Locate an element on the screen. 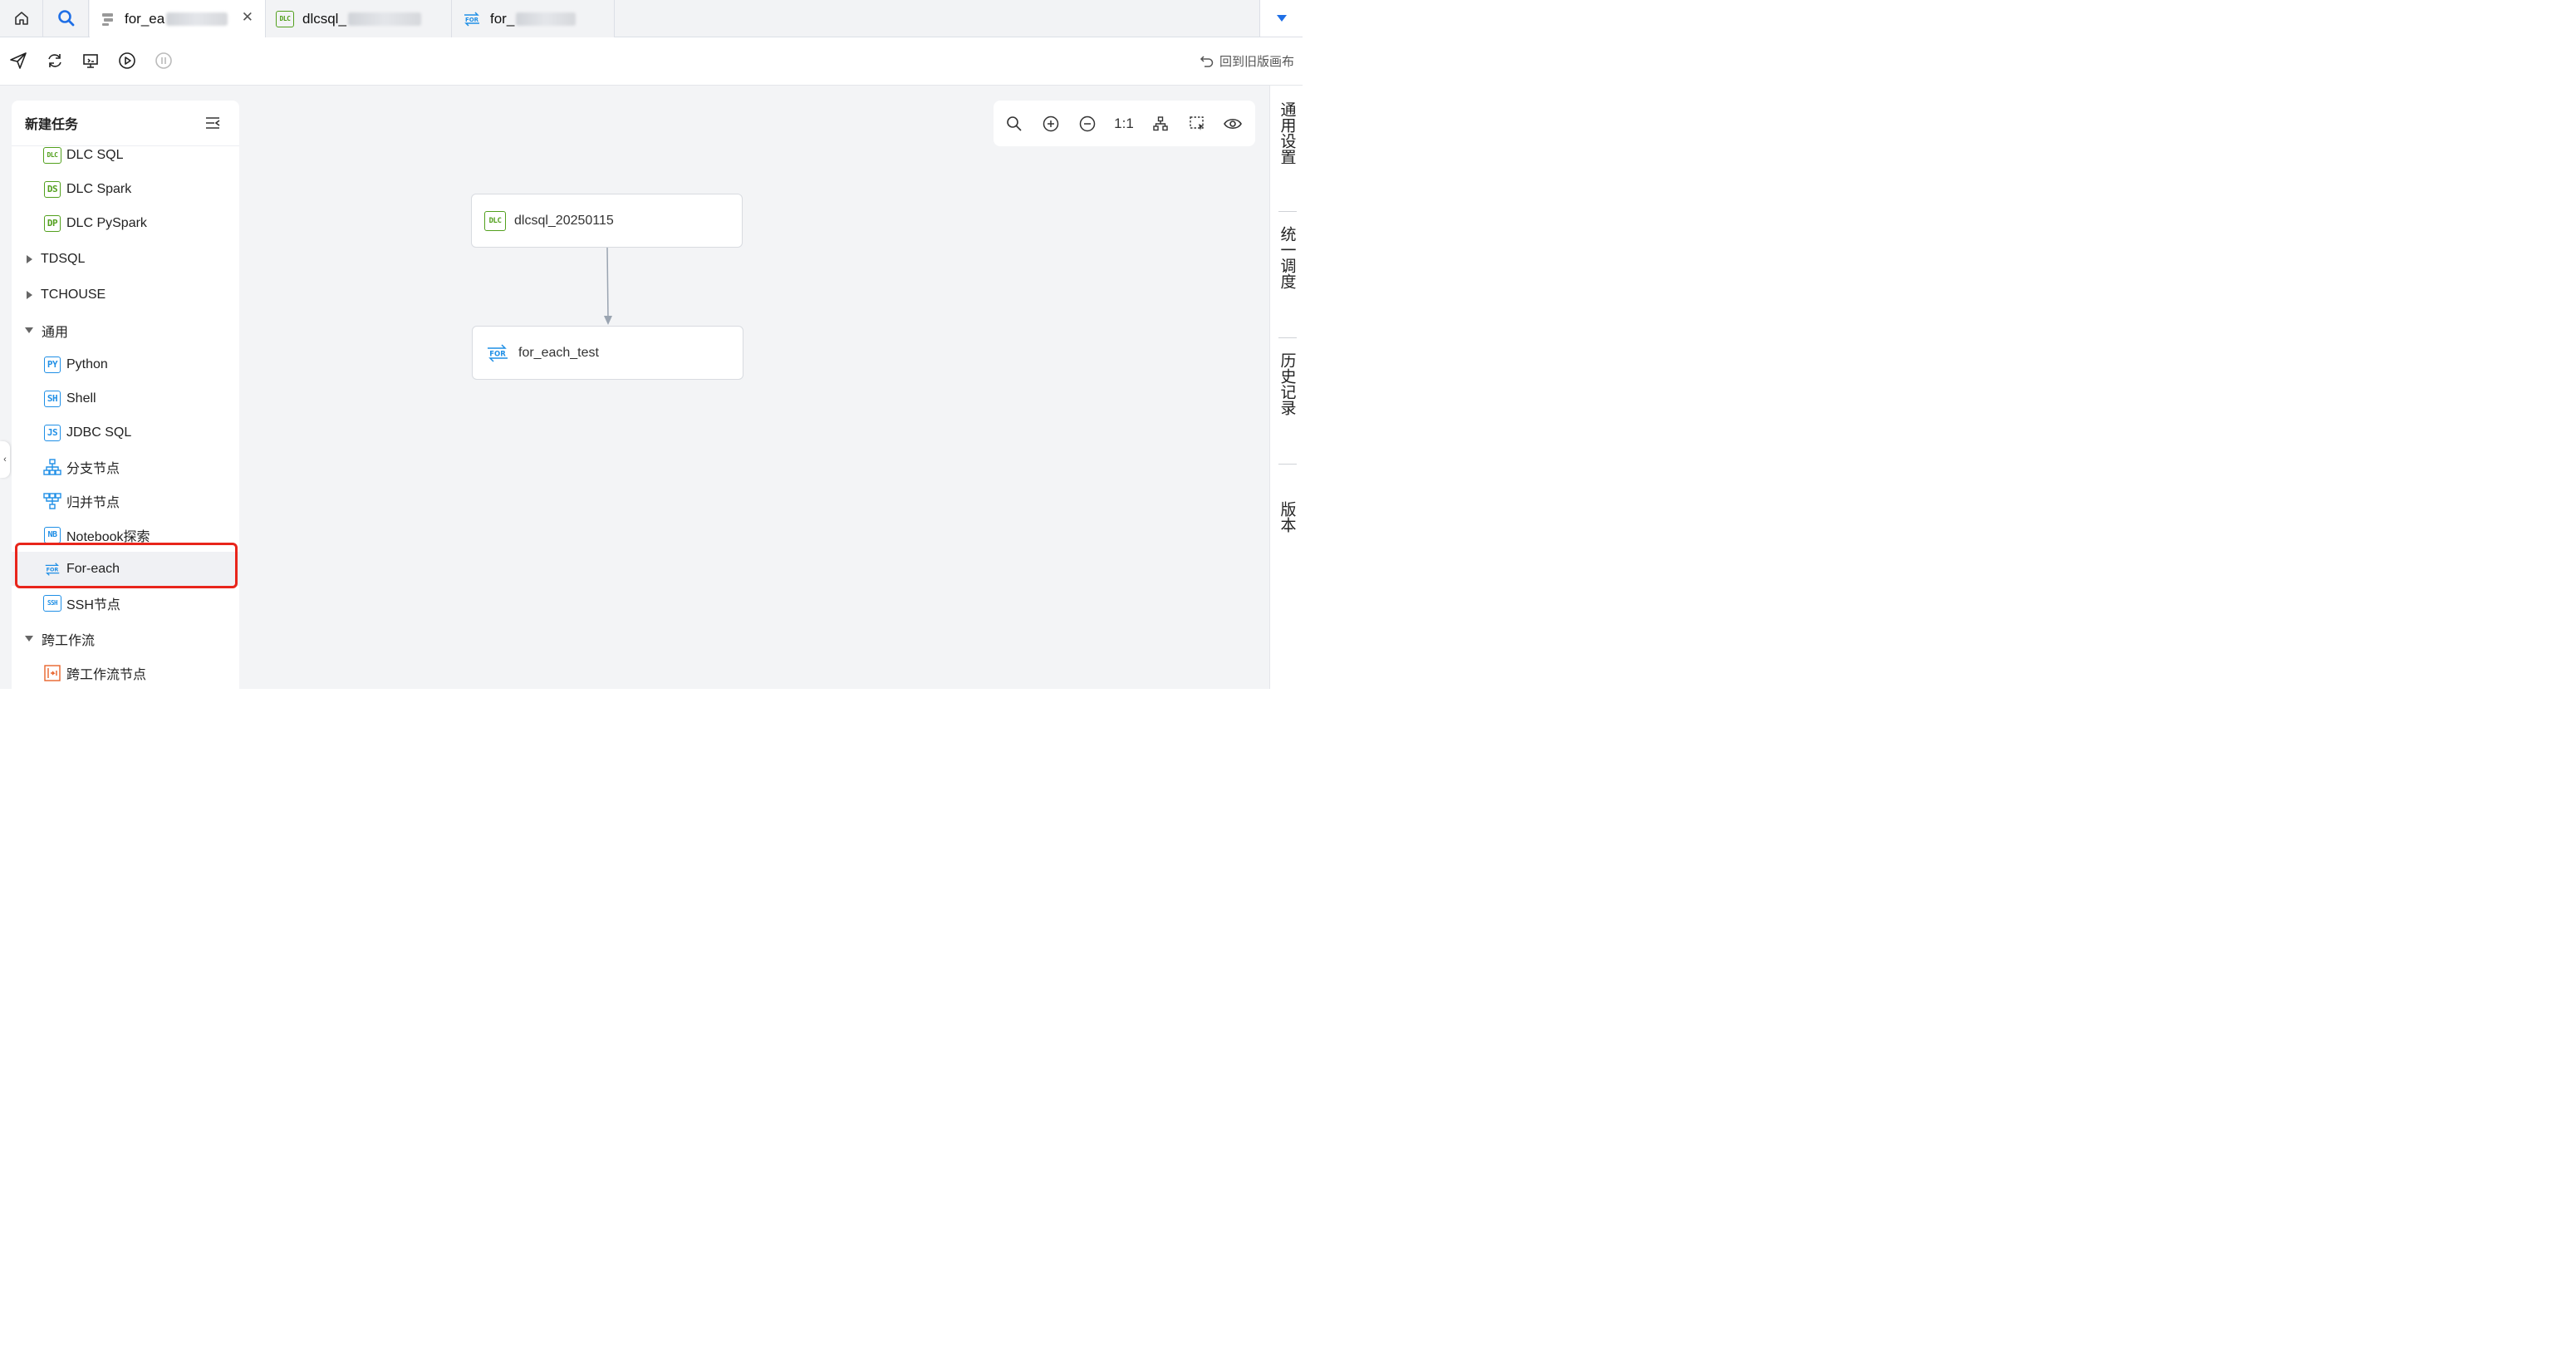  tab-label: for_ea is located at coordinates (145, 18).